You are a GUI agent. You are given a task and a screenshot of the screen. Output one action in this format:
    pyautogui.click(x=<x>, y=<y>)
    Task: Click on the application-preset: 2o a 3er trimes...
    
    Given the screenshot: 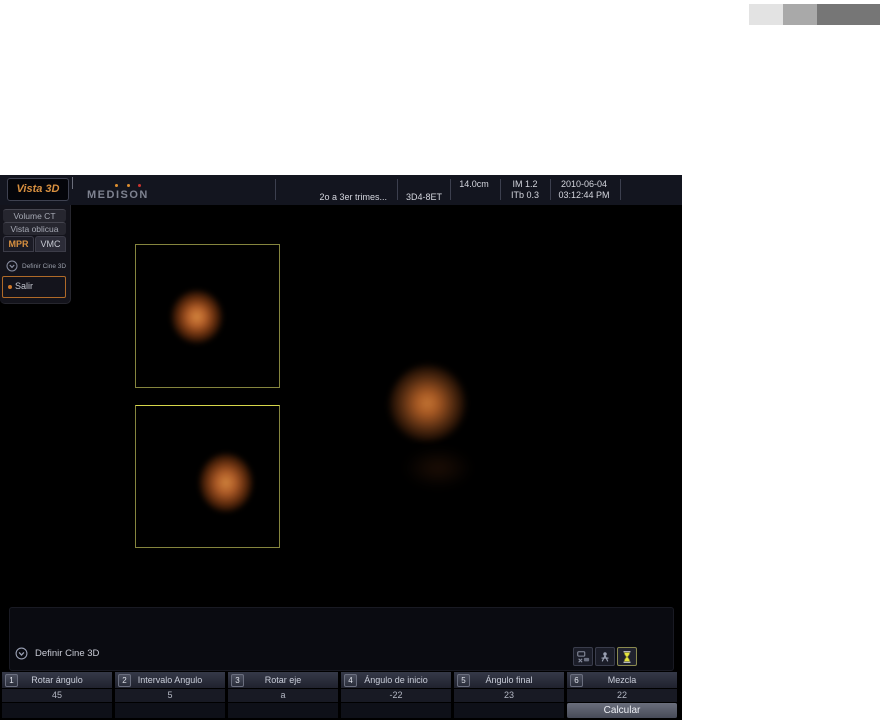 What is the action you would take?
    pyautogui.click(x=353, y=197)
    